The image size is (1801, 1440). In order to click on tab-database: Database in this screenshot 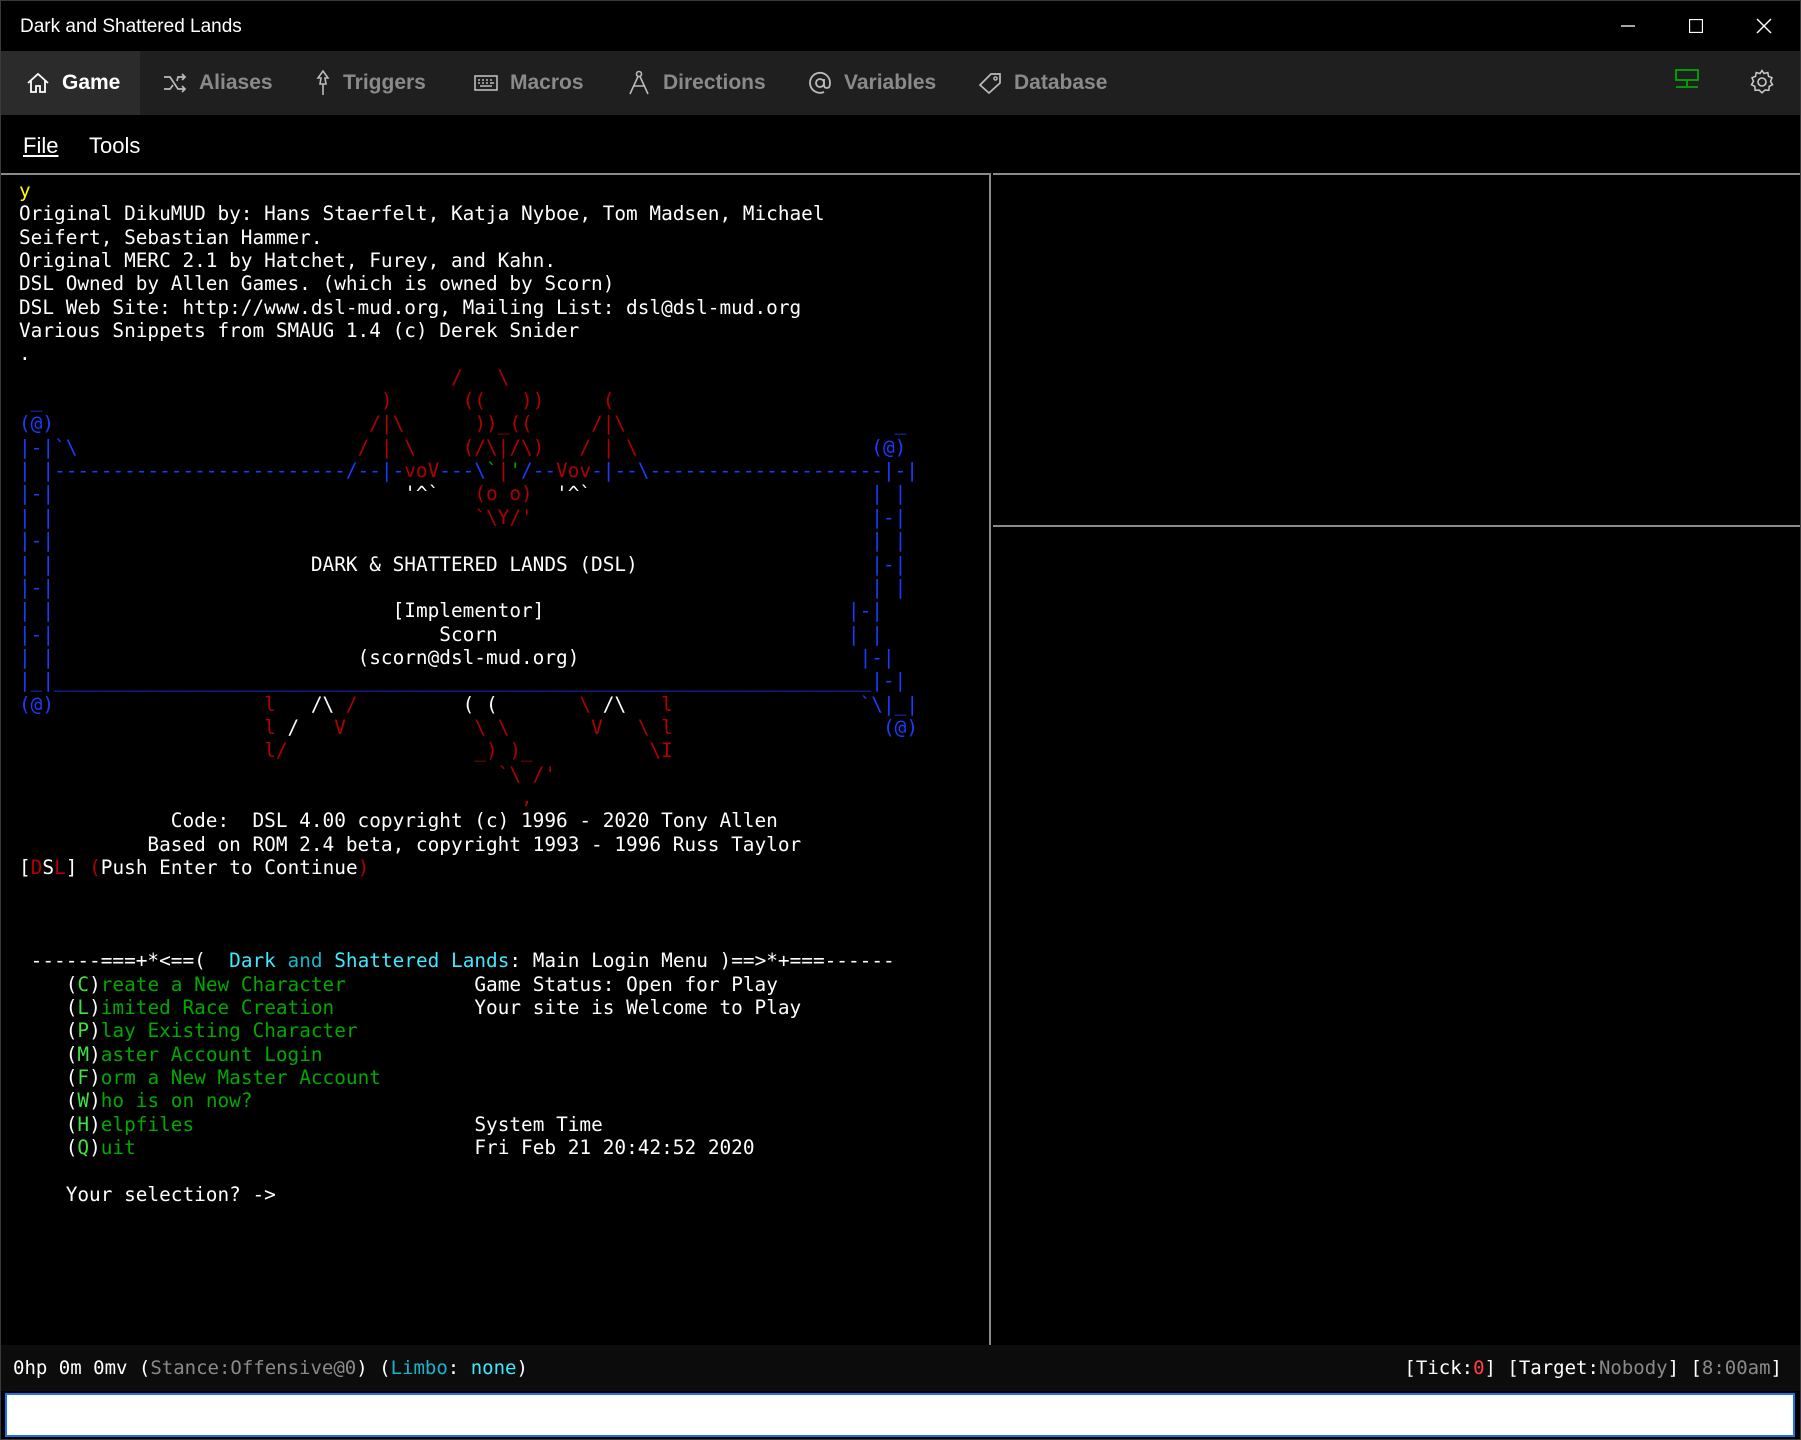, I will do `click(1042, 83)`.